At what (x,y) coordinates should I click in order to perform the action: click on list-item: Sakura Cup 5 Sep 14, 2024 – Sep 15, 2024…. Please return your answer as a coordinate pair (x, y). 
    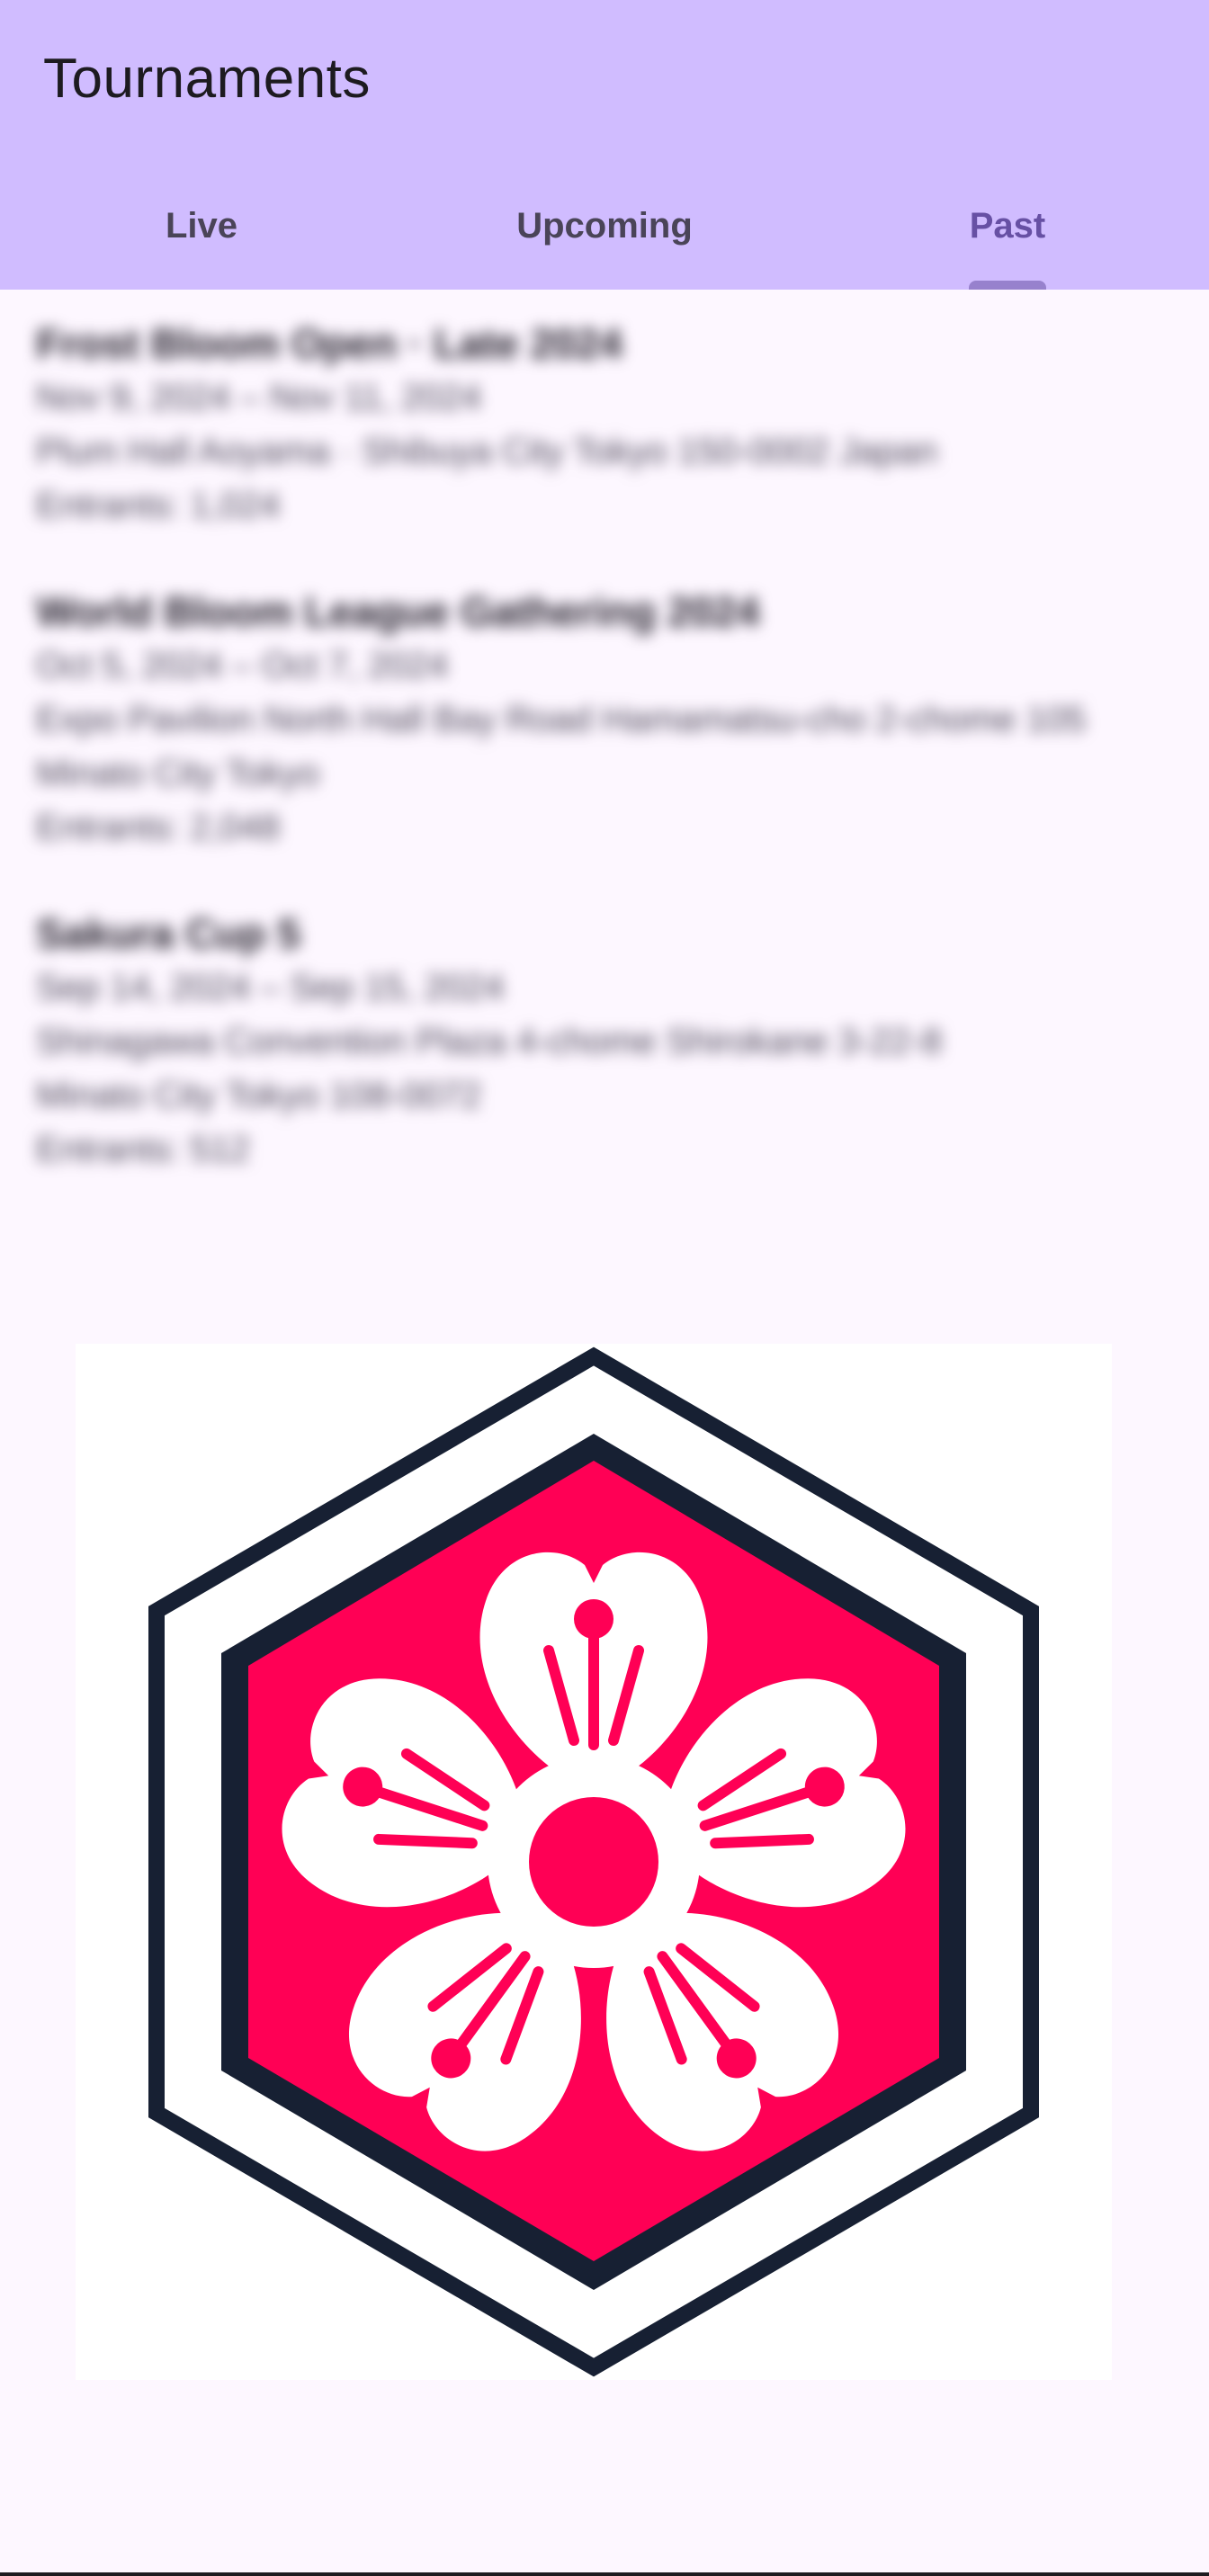
    Looking at the image, I should click on (489, 1041).